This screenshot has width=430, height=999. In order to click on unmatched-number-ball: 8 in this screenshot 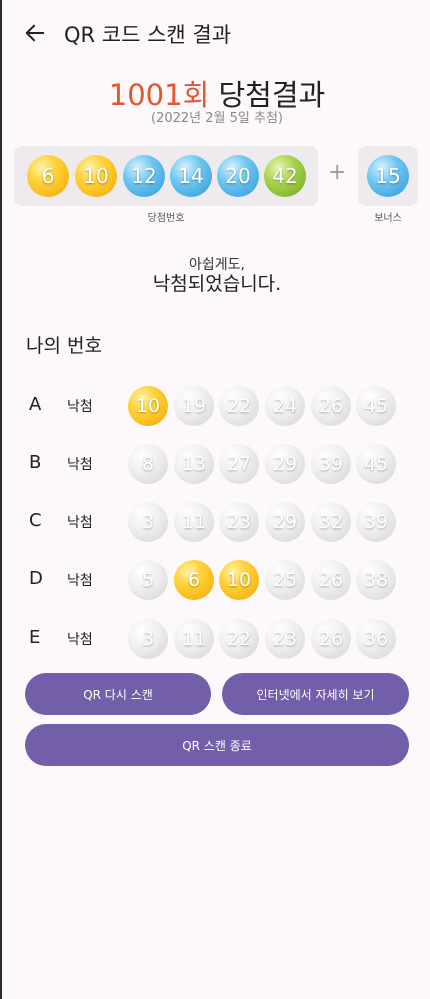, I will do `click(148, 464)`.